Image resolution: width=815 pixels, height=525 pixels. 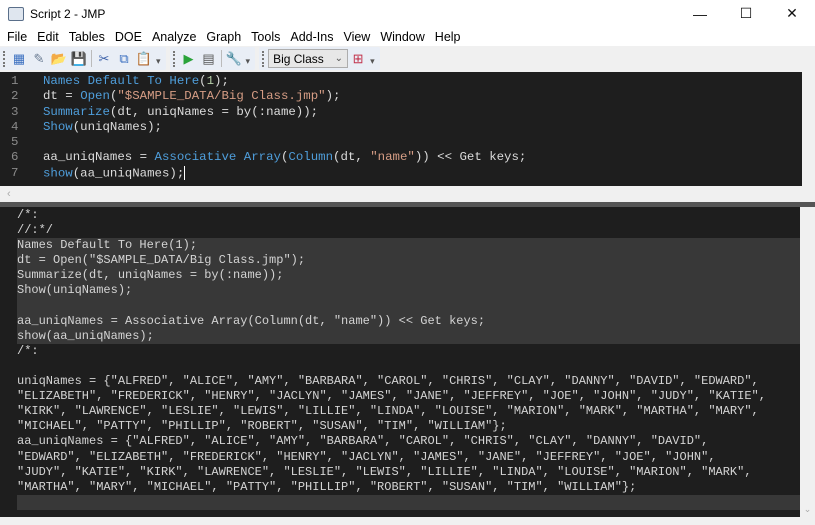 What do you see at coordinates (104, 59) in the screenshot?
I see `cut-icon: ✂` at bounding box center [104, 59].